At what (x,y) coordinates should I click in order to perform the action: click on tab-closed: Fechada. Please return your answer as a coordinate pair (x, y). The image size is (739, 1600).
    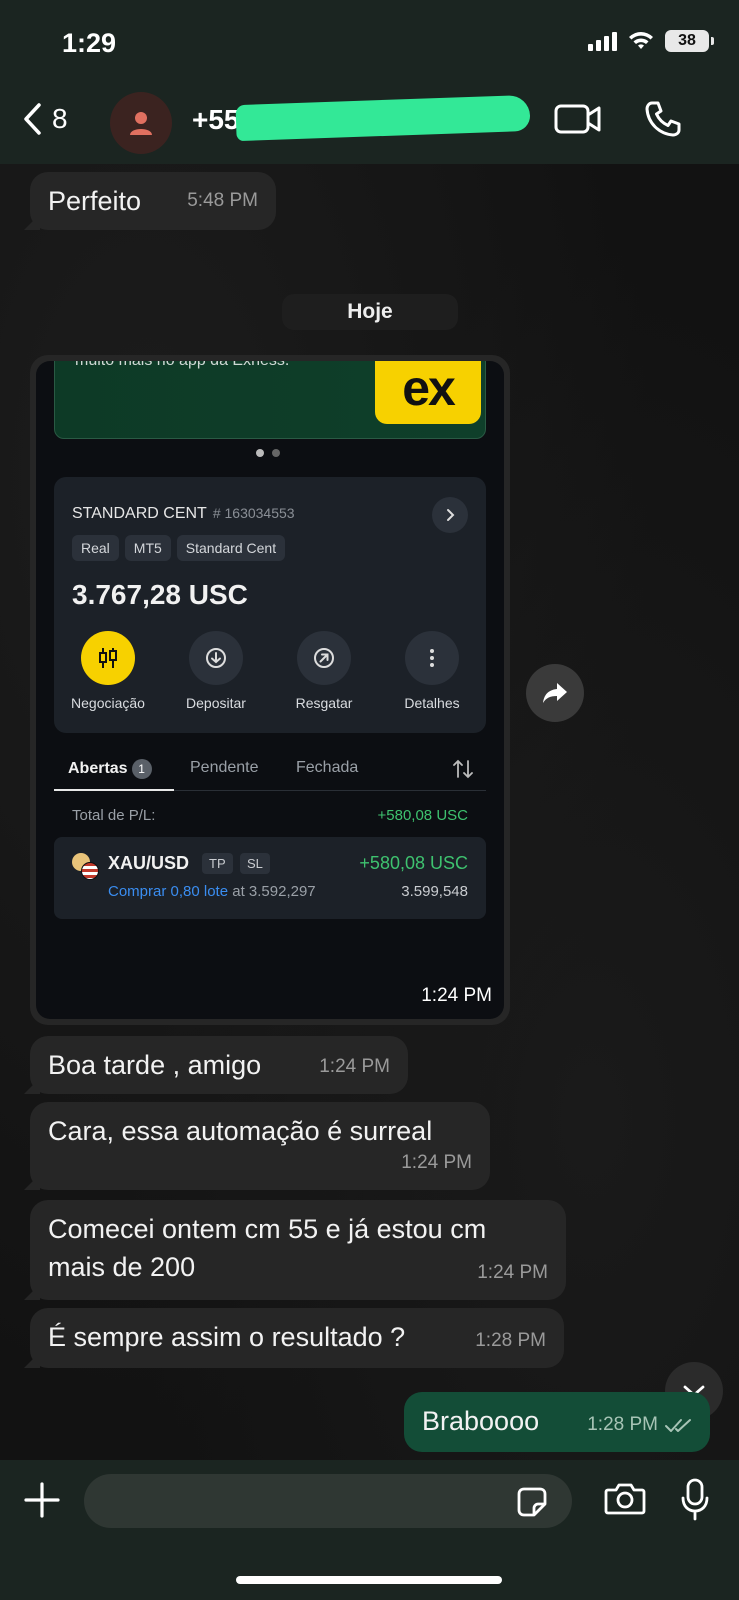
    Looking at the image, I should click on (327, 767).